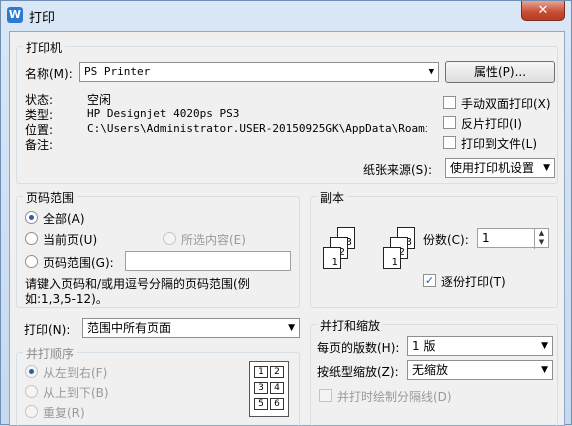 The image size is (572, 426). I want to click on order-repeat-radio, so click(31, 411).